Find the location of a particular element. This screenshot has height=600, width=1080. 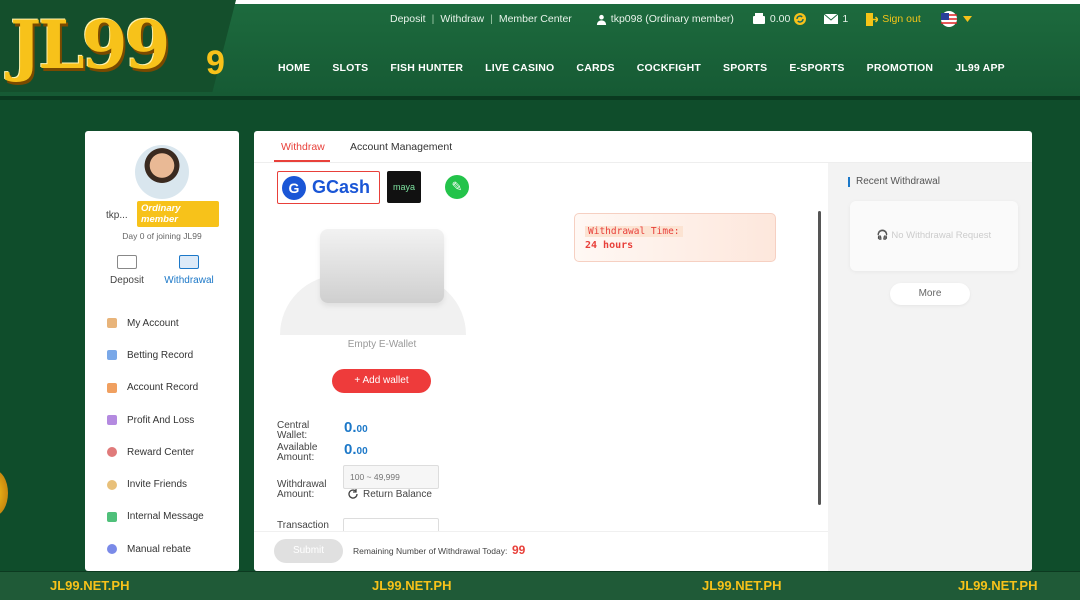

logo-text: JL99 is located at coordinates (90, 45).